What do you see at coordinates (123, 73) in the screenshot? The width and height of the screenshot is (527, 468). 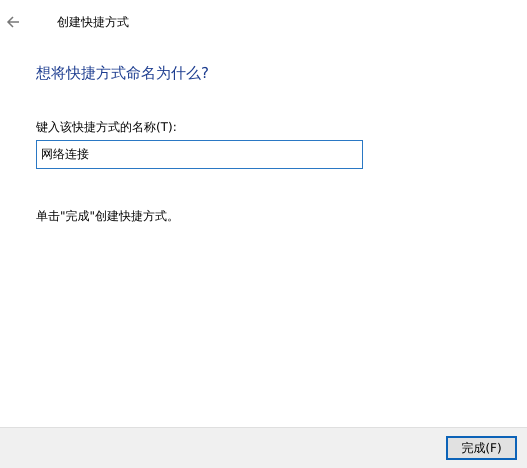 I see `page-heading: 想将快捷方式命名为什么?` at bounding box center [123, 73].